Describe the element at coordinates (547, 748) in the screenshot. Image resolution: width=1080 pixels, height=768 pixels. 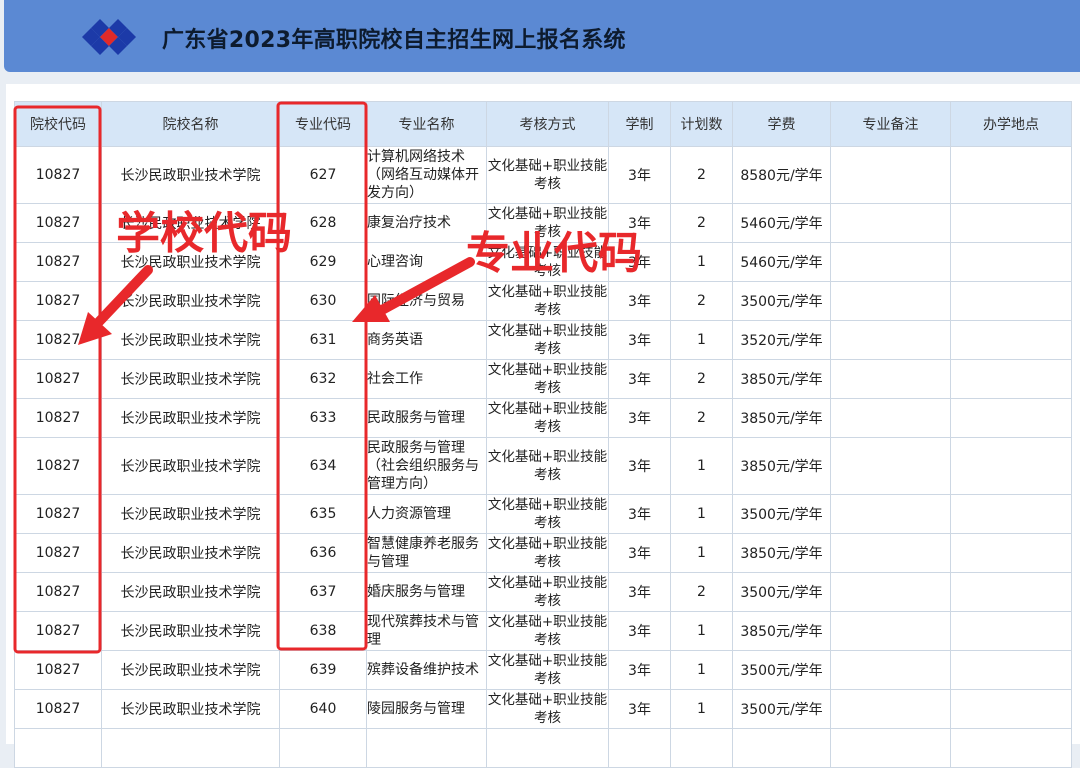
I see `cell-exam` at that location.